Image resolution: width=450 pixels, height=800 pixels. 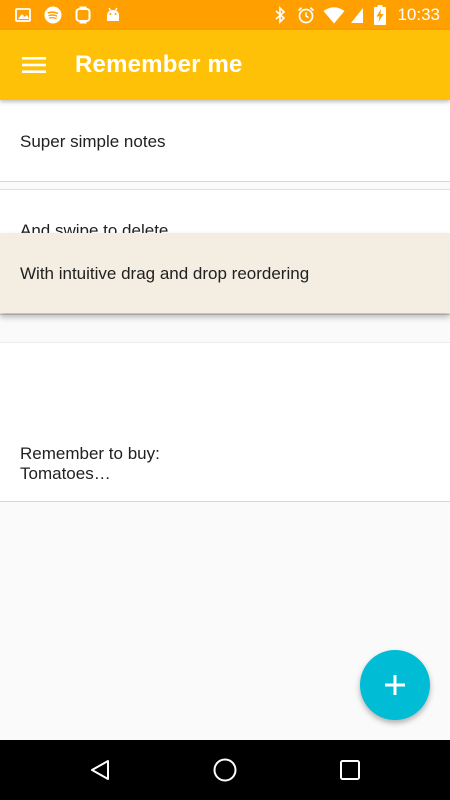 I want to click on note-placeholder-slot, so click(x=225, y=382).